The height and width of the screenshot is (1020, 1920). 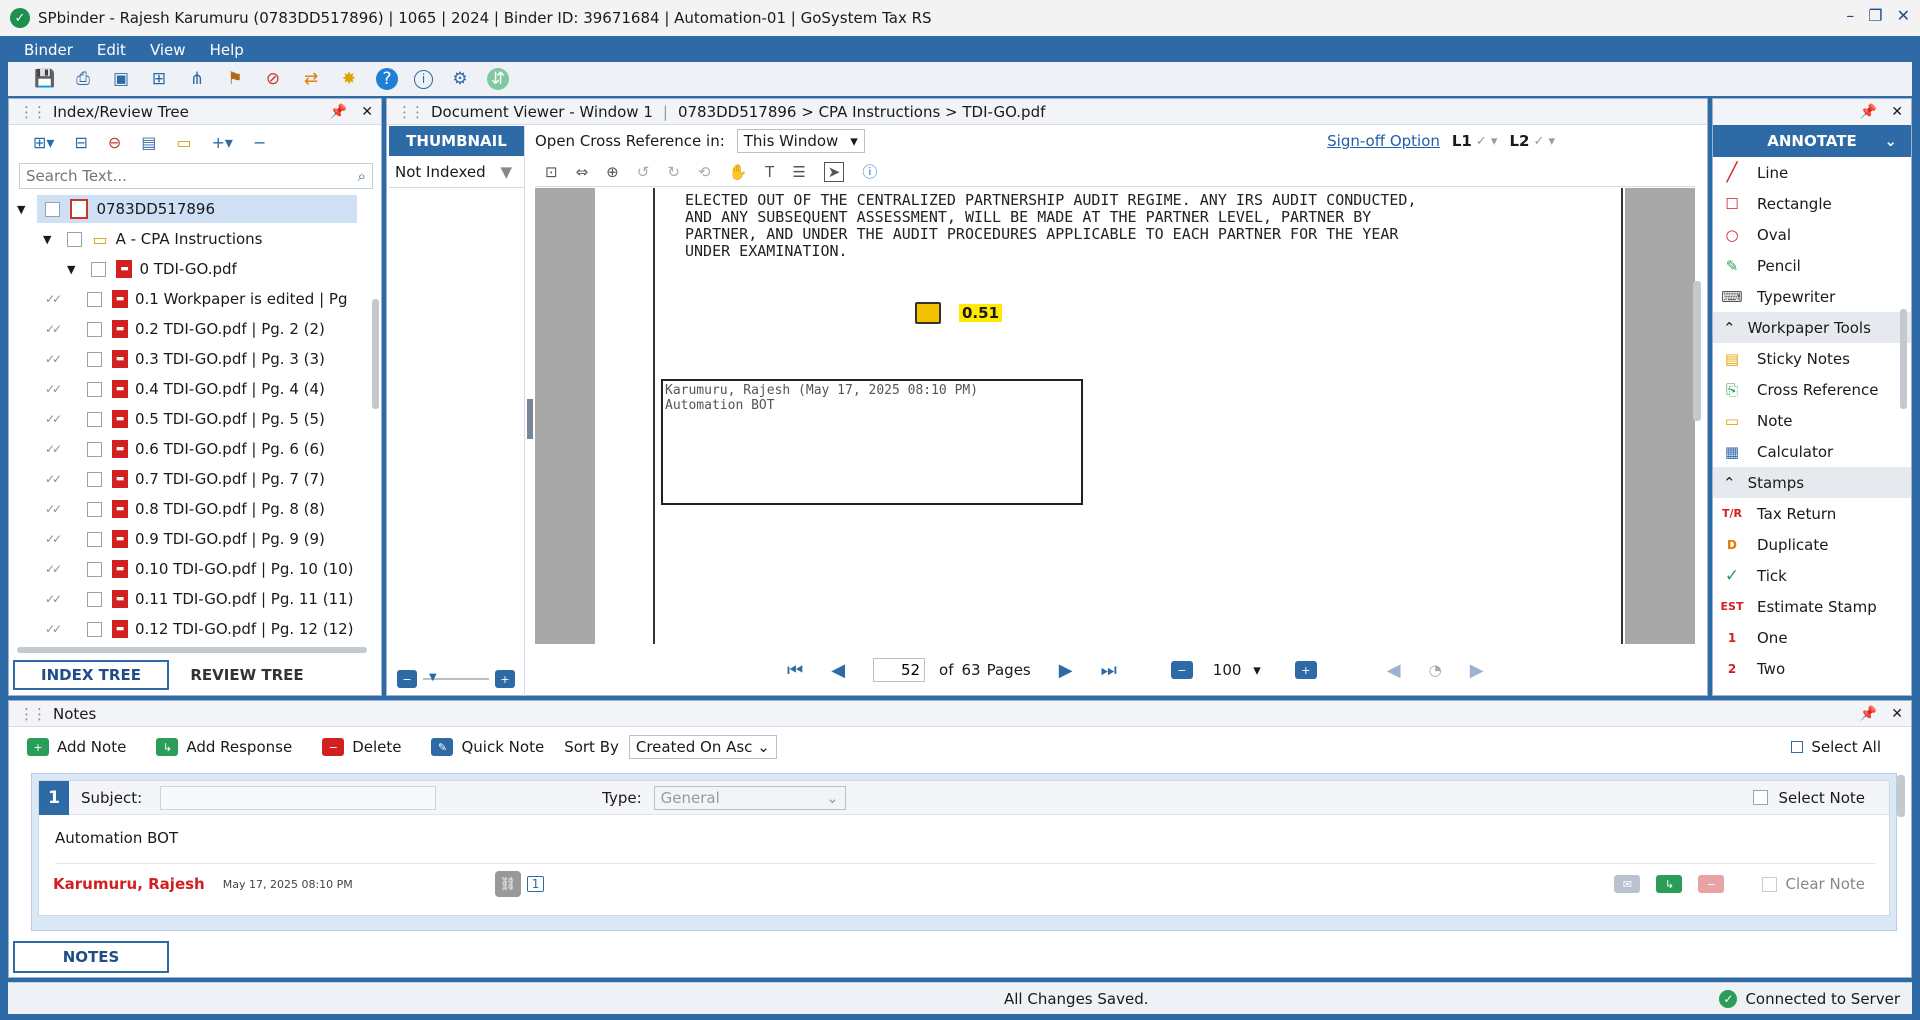 What do you see at coordinates (964, 839) in the screenshot?
I see `note-body-text: Automation BOT` at bounding box center [964, 839].